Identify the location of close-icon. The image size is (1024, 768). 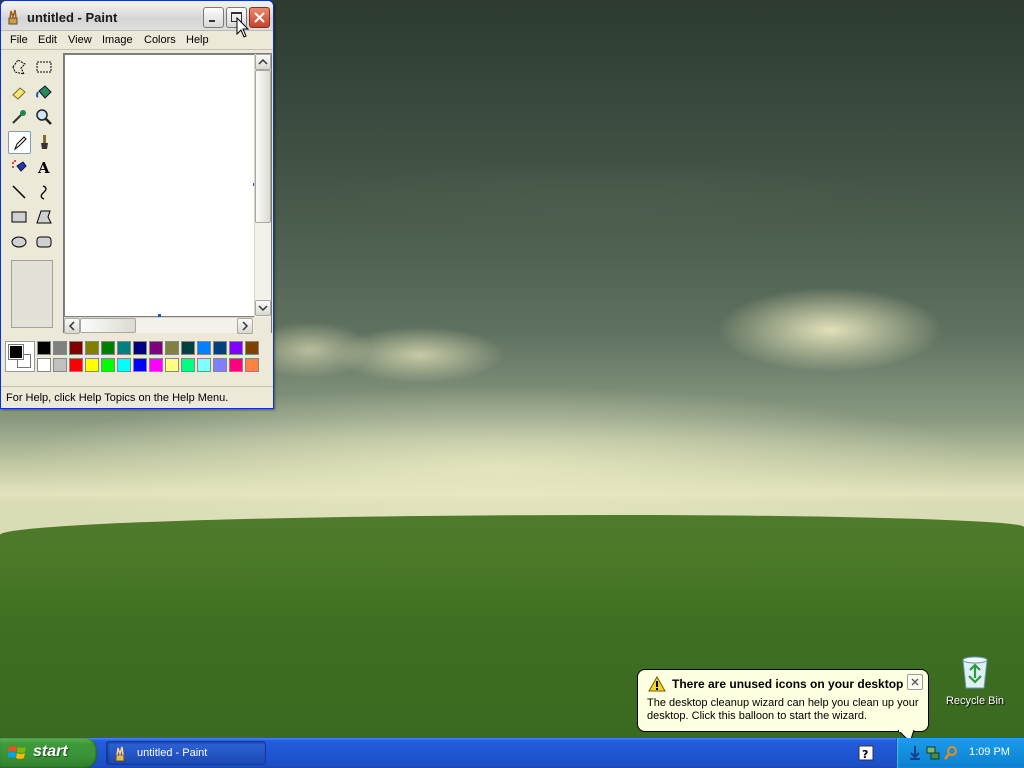
(259, 17).